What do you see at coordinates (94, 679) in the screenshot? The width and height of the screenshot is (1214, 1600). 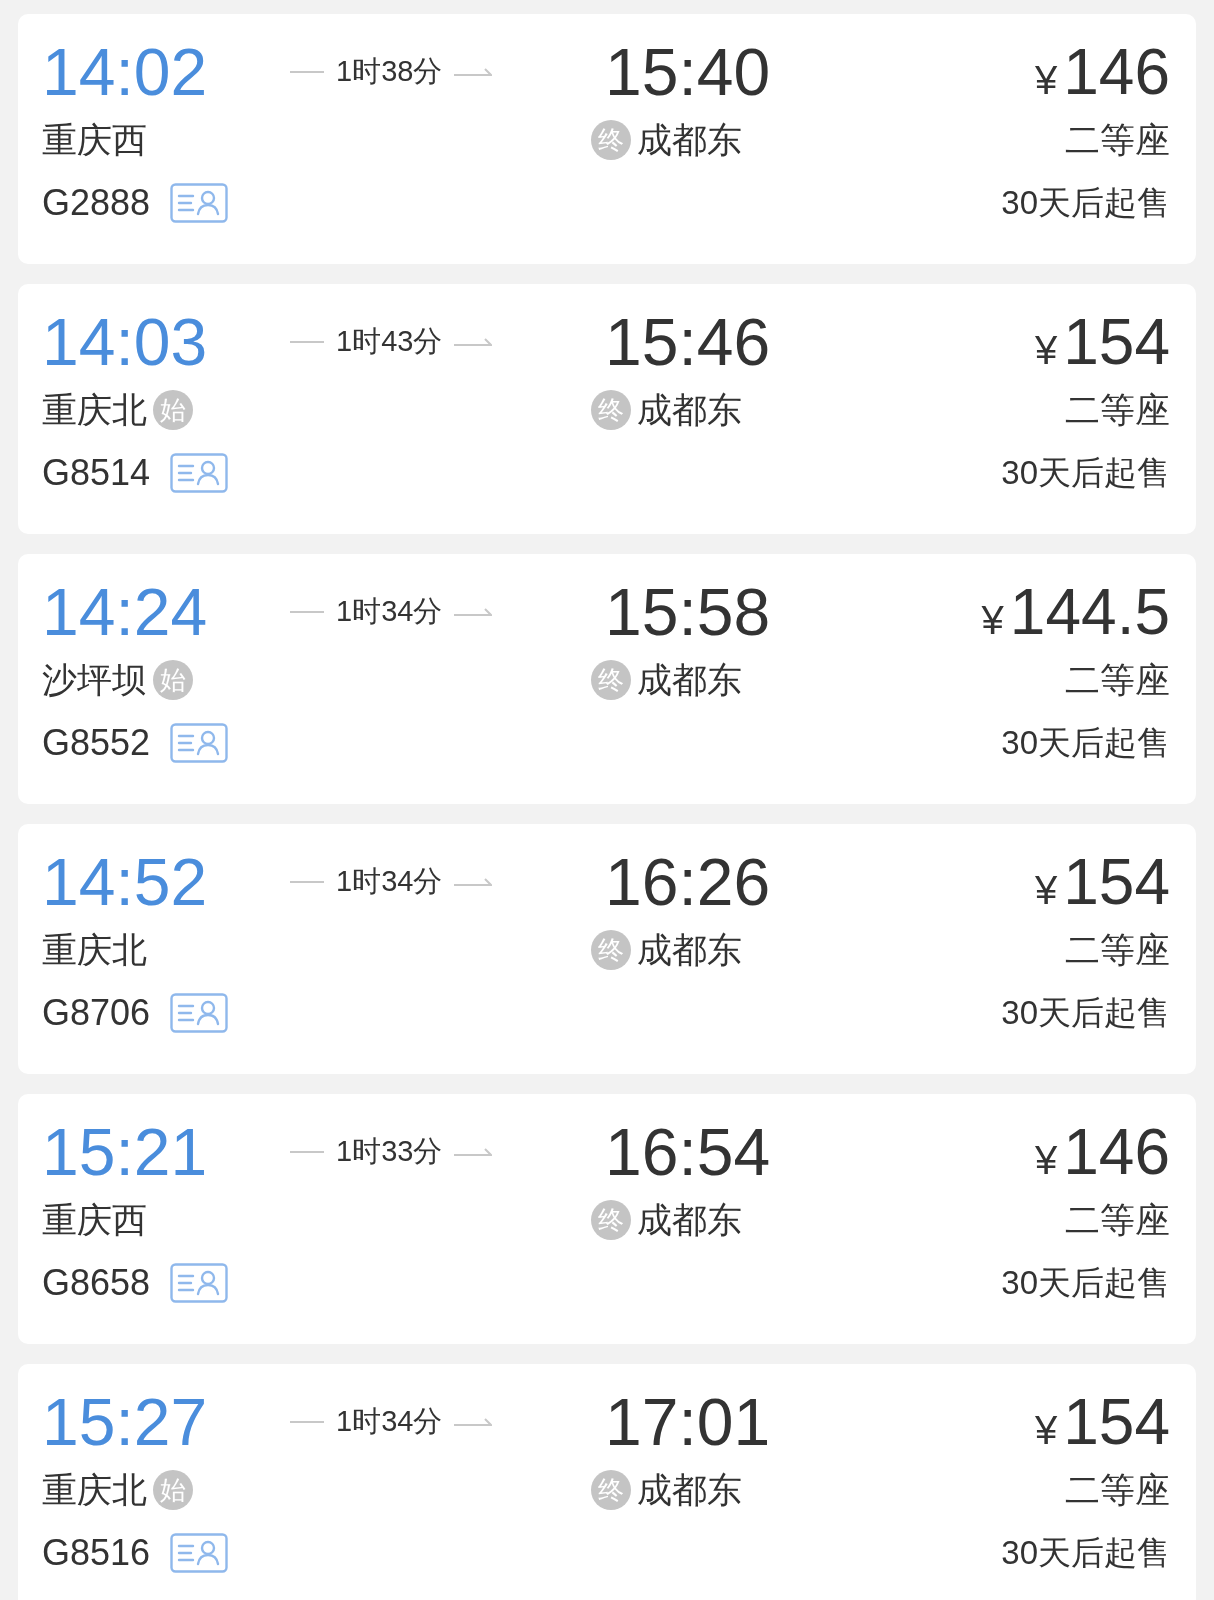 I see `departure-station: 沙坪坝` at bounding box center [94, 679].